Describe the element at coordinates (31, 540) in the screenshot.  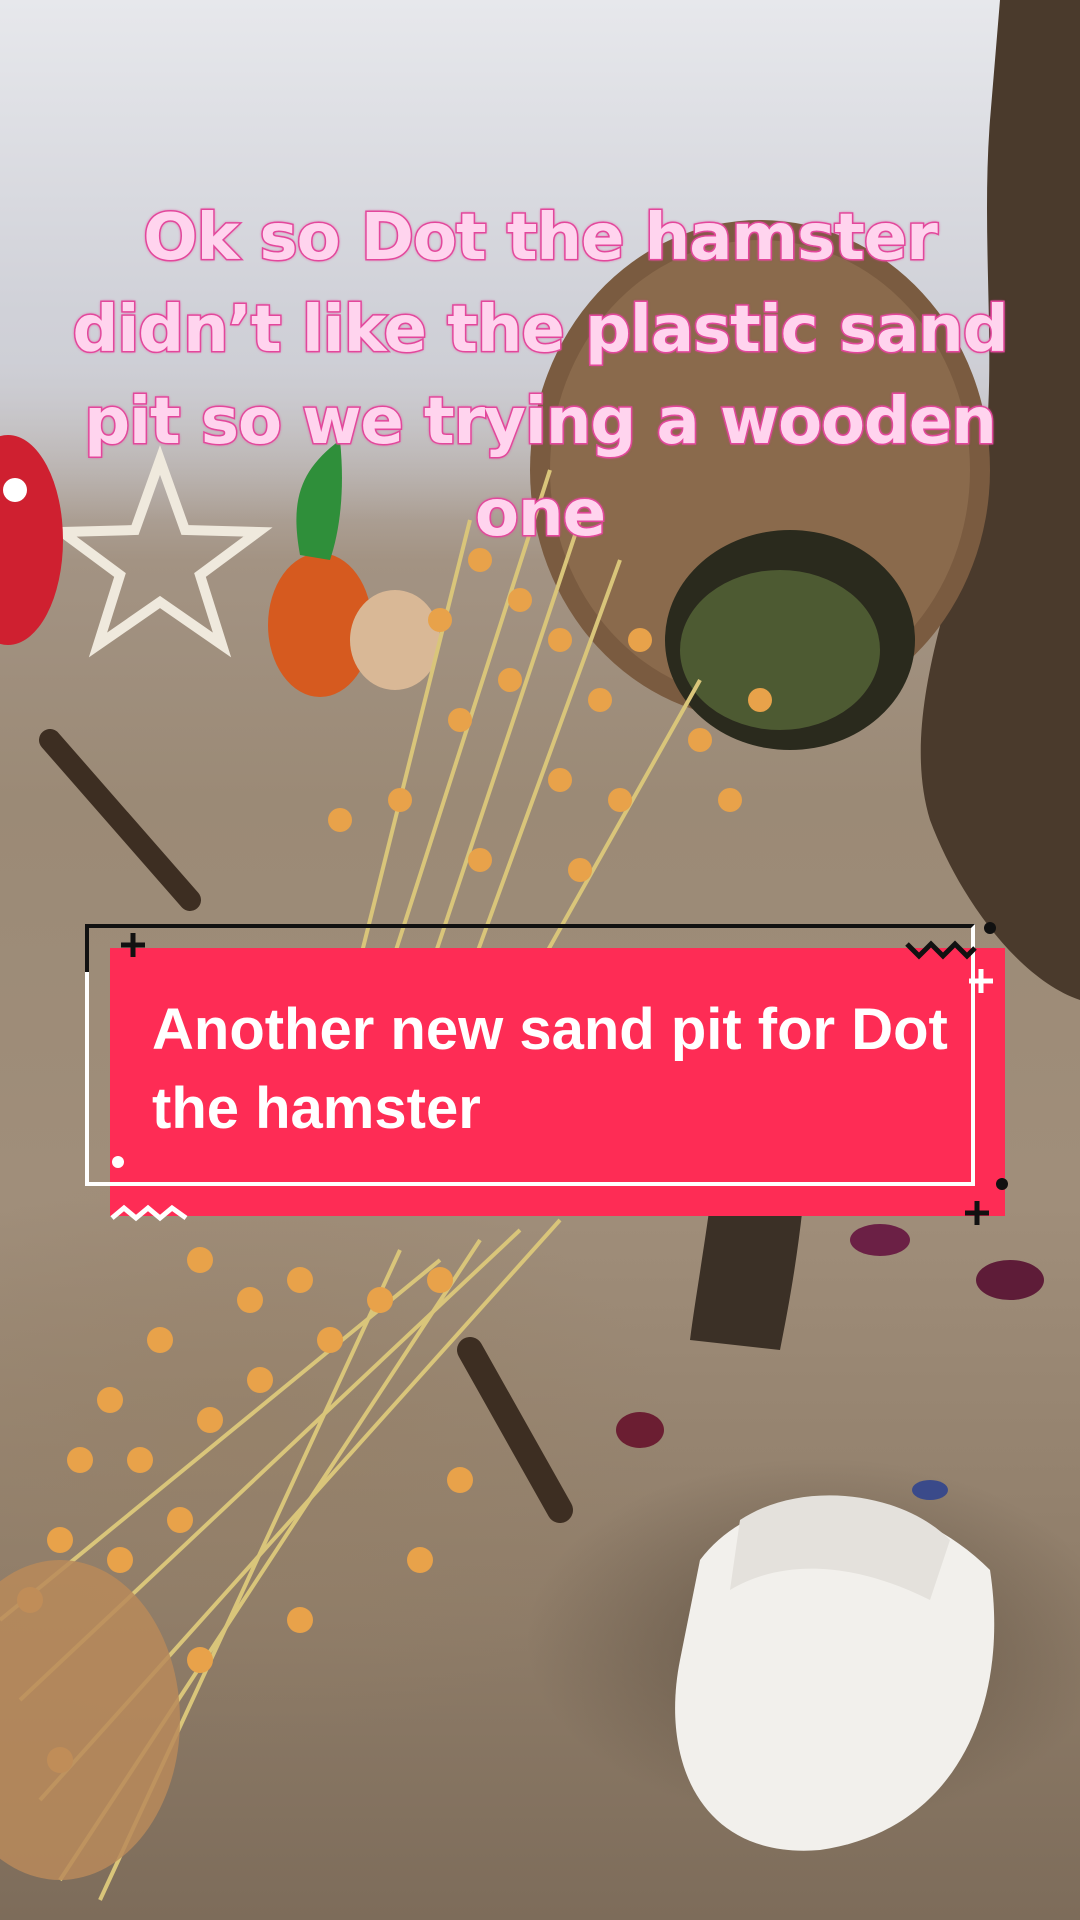
I see `red-mushroom` at that location.